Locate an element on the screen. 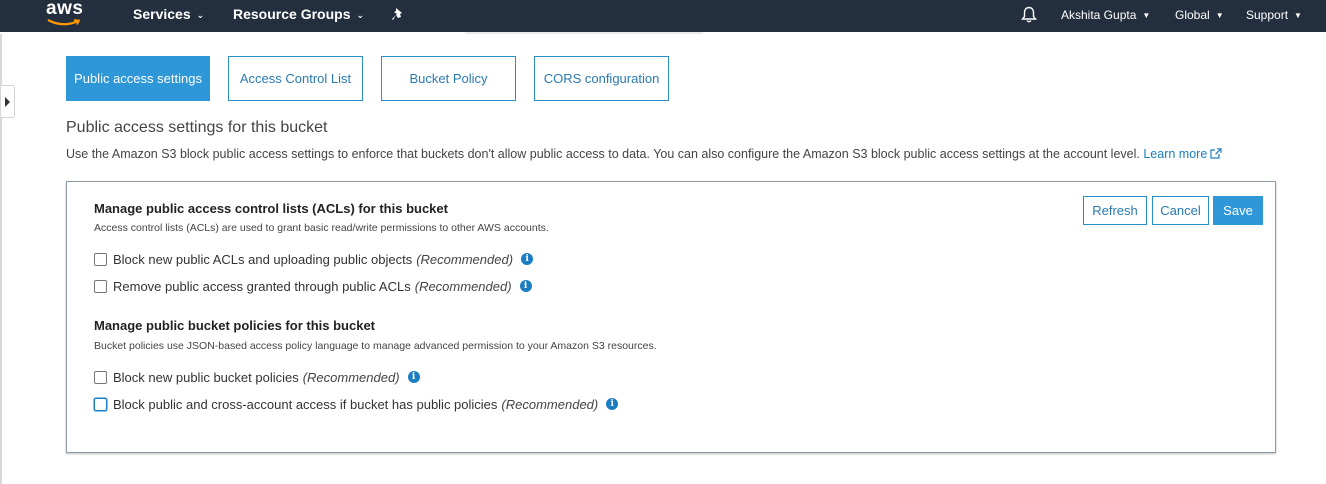 The image size is (1326, 484). region-label: Global is located at coordinates (1192, 15).